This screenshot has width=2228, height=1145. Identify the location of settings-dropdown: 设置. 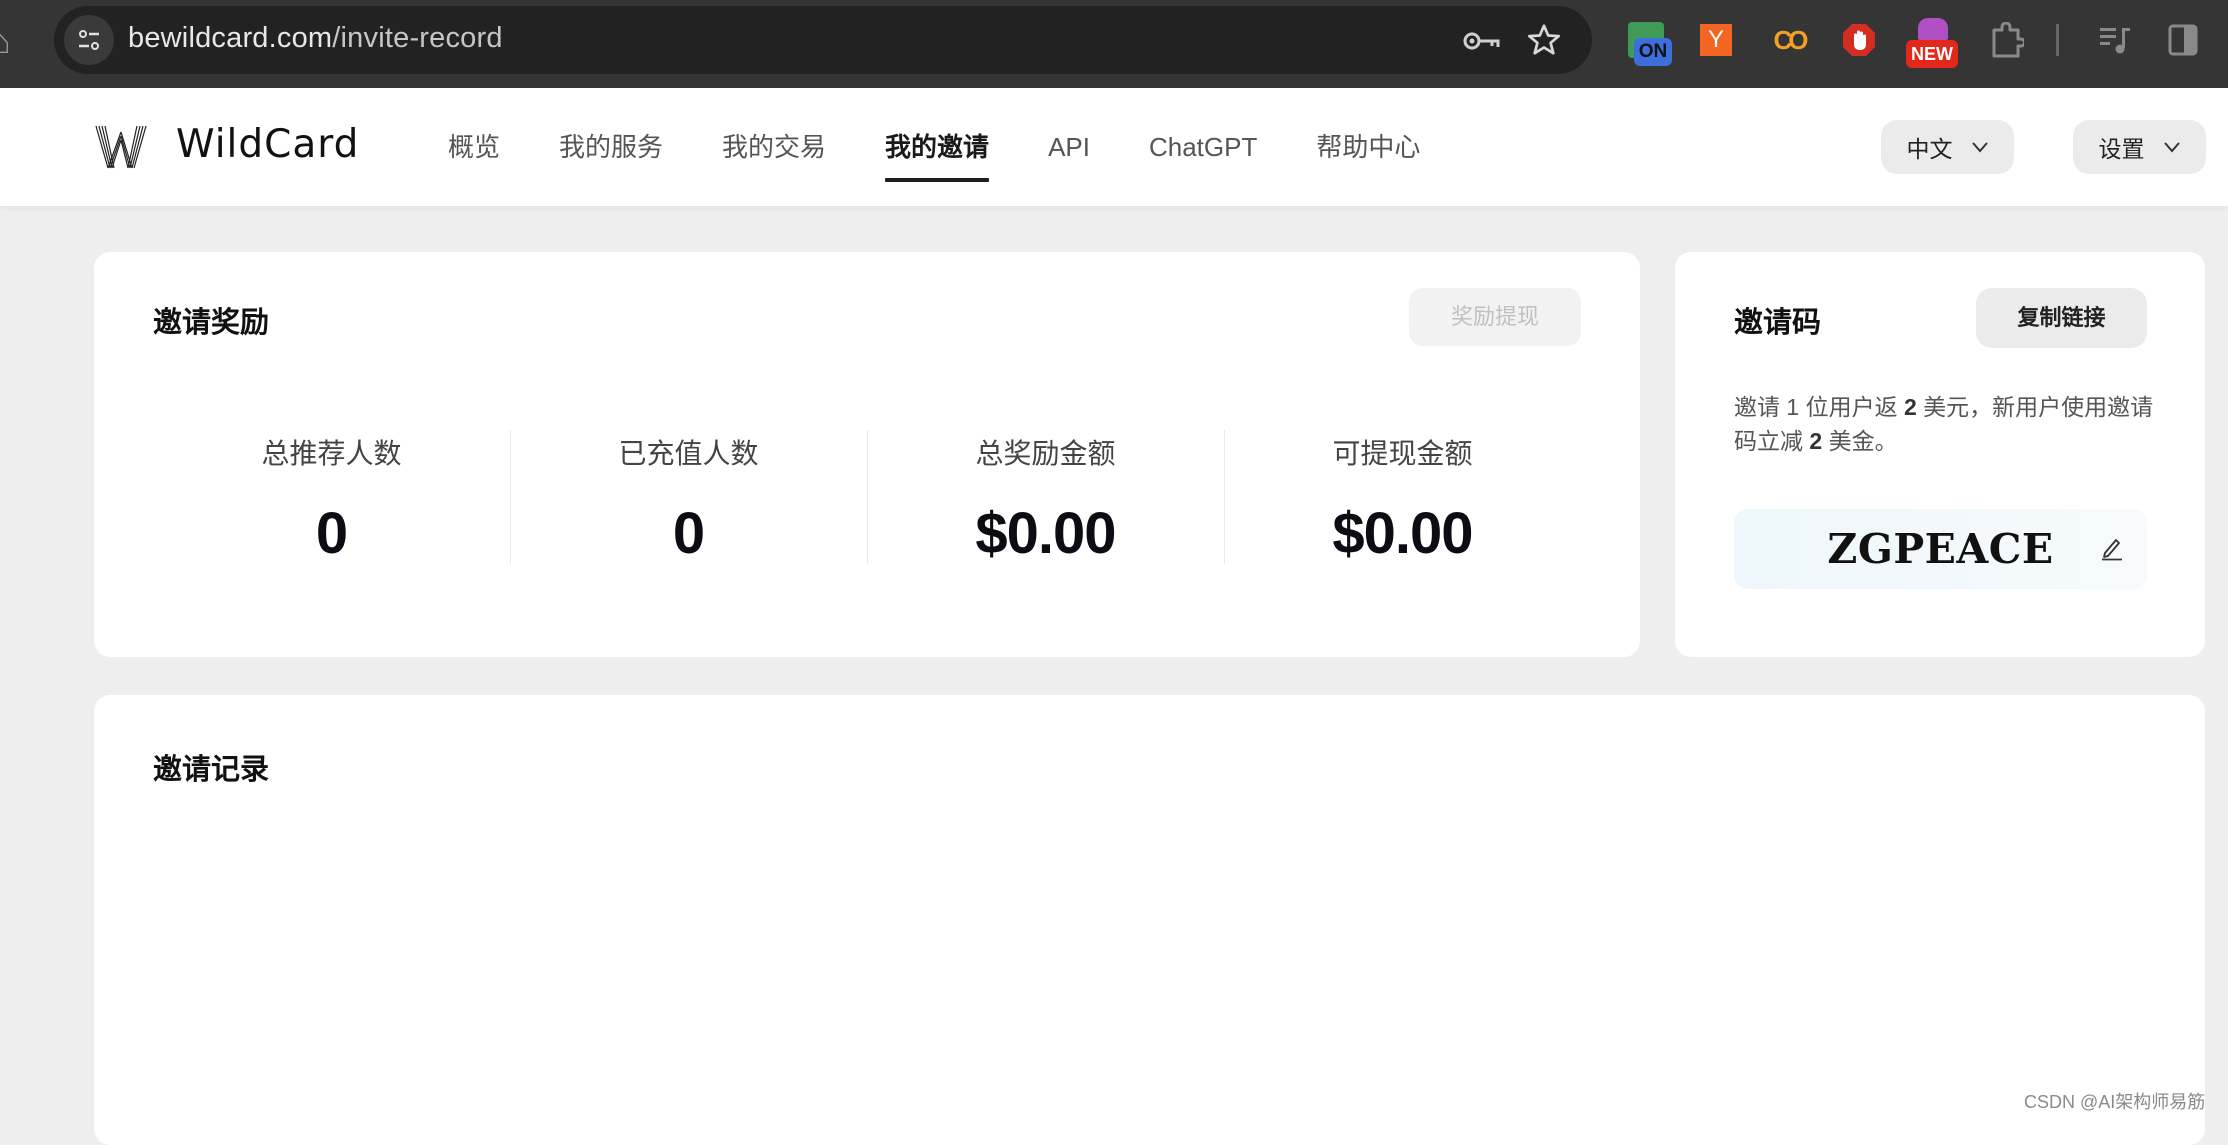
(2139, 147).